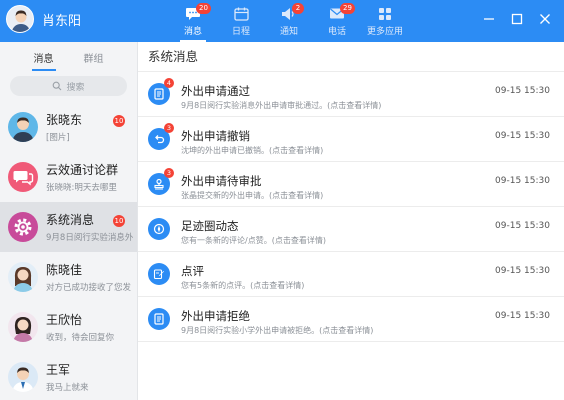 The image size is (564, 400). Describe the element at coordinates (62, 21) in the screenshot. I see `username: 肖东阳` at that location.